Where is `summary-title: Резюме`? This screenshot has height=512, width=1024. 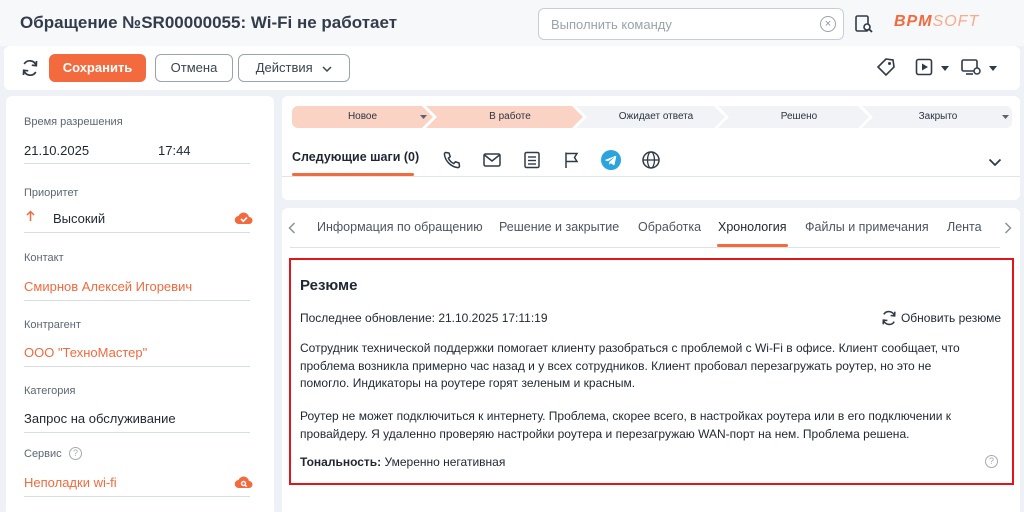
summary-title: Резюме is located at coordinates (329, 285).